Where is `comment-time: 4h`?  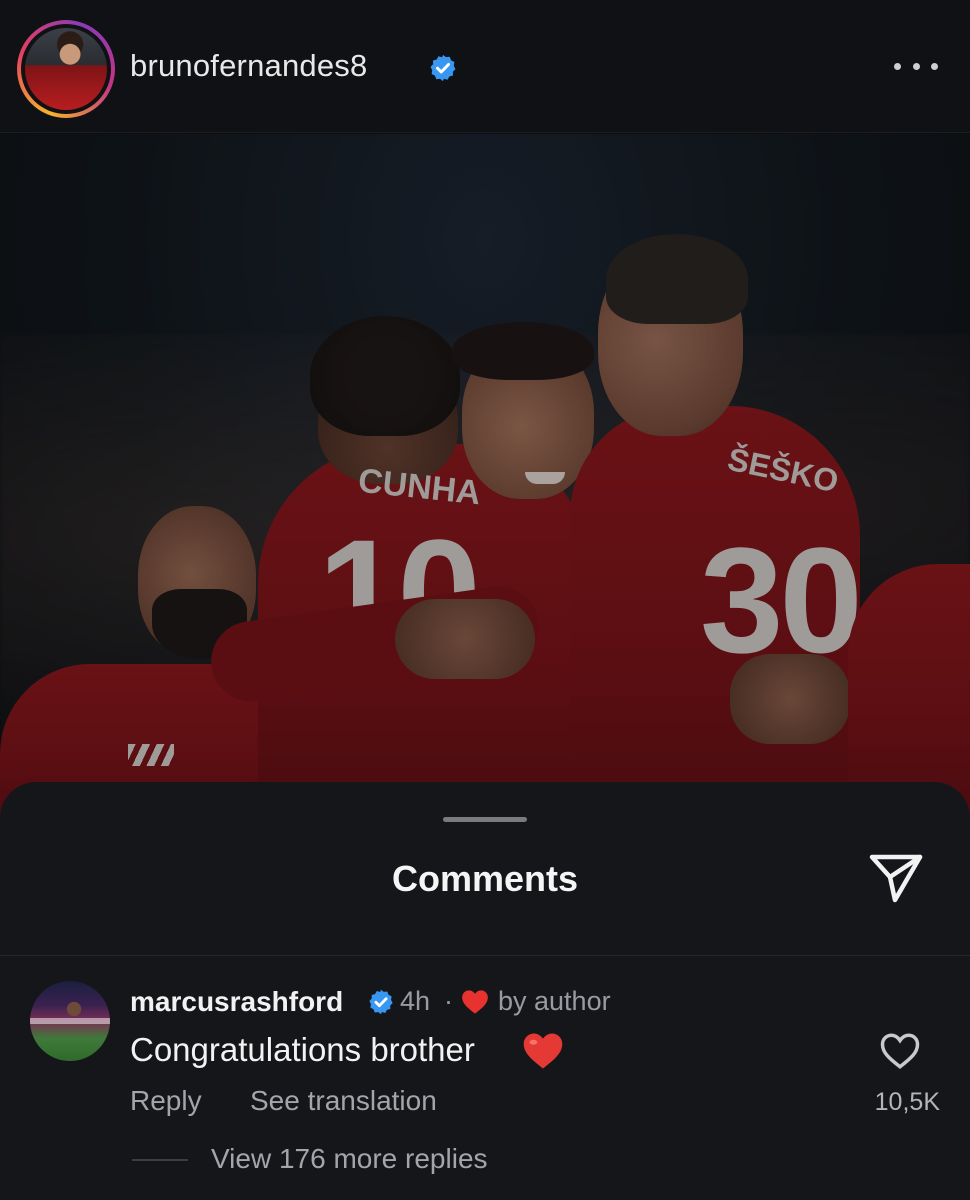 comment-time: 4h is located at coordinates (415, 1001).